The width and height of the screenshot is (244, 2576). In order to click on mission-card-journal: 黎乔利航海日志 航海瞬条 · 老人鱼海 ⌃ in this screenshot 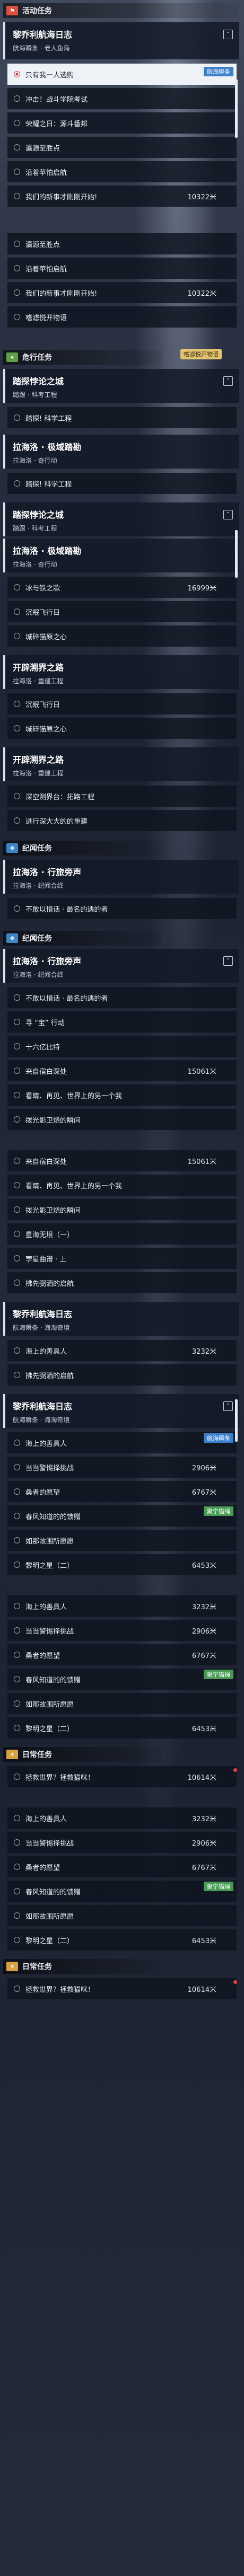, I will do `click(121, 40)`.